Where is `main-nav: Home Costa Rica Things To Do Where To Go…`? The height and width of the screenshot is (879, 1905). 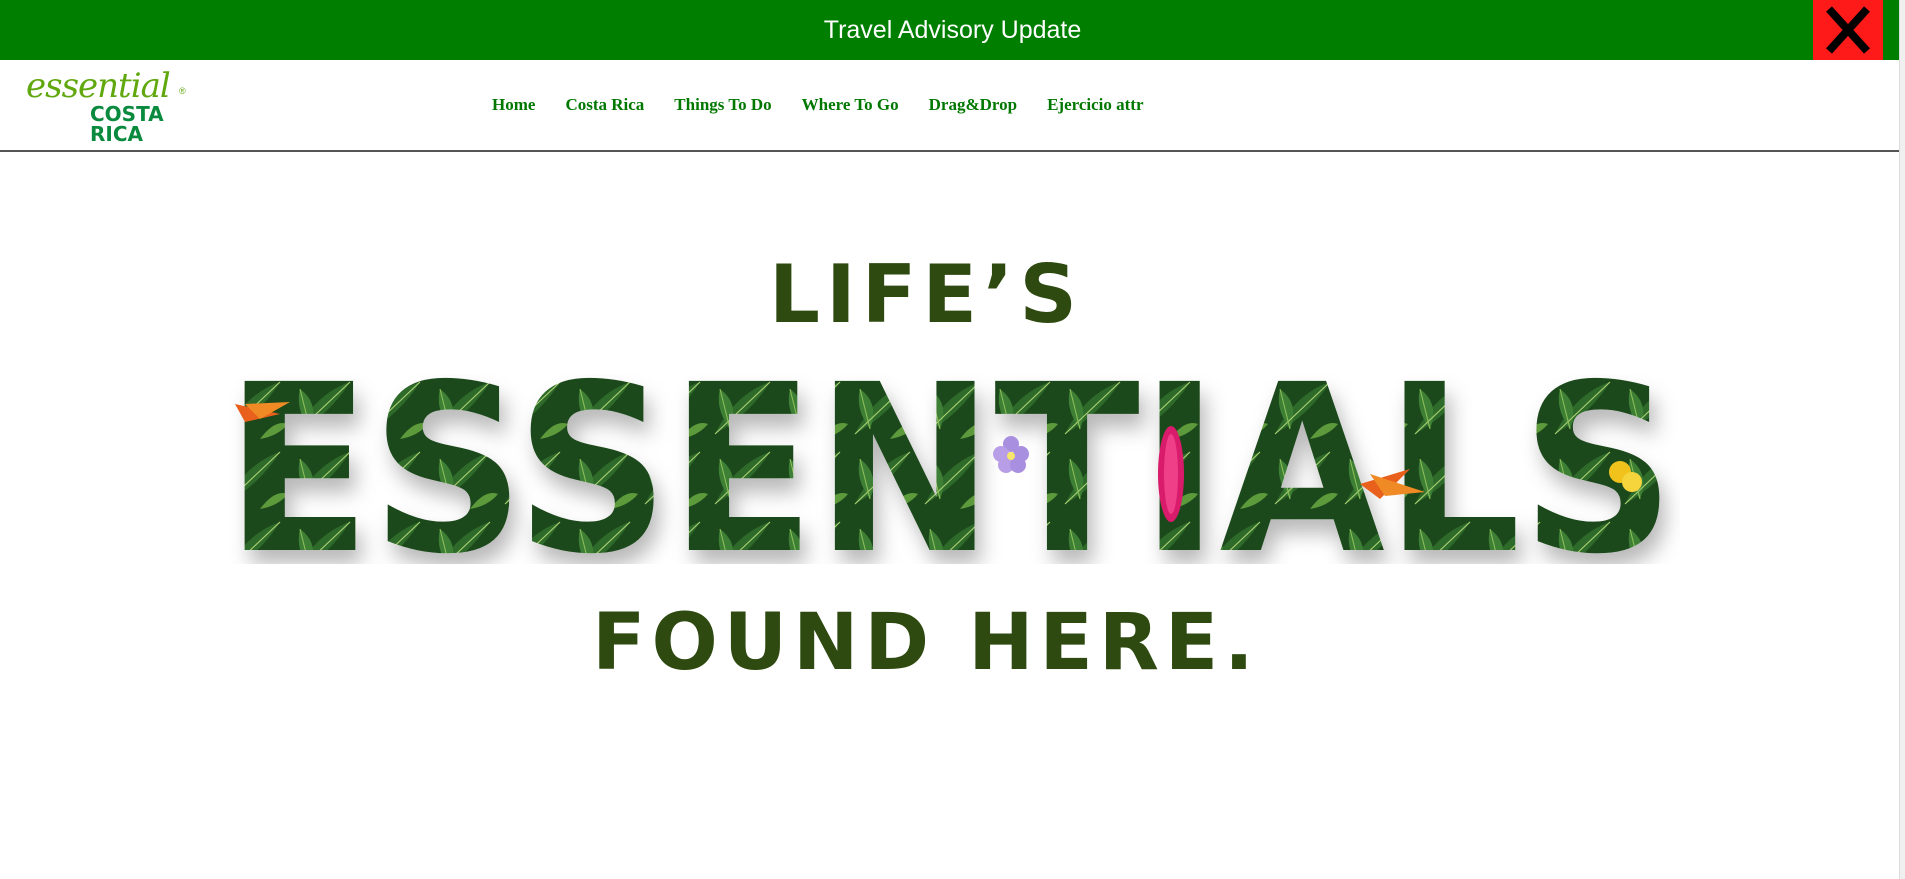 main-nav: Home Costa Rica Things To Do Where To Go… is located at coordinates (833, 105).